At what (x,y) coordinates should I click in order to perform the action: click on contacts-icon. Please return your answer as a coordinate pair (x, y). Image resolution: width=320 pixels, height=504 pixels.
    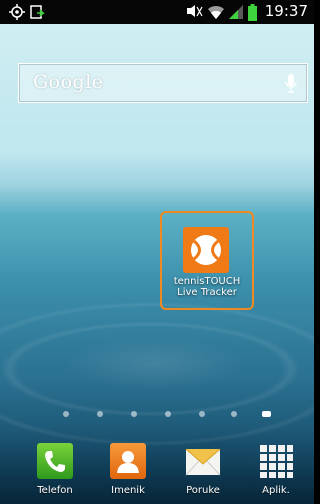
    Looking at the image, I should click on (128, 461).